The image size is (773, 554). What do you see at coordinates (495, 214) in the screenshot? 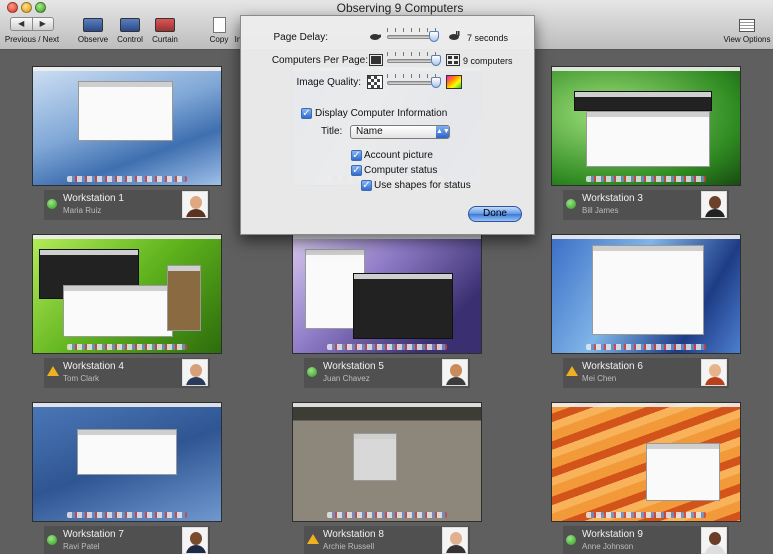
I see `done-button: Done` at bounding box center [495, 214].